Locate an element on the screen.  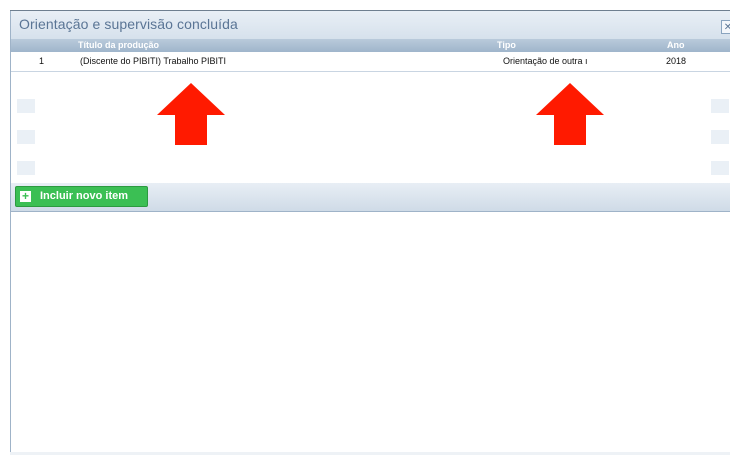
row-ano: 2018 is located at coordinates (676, 61).